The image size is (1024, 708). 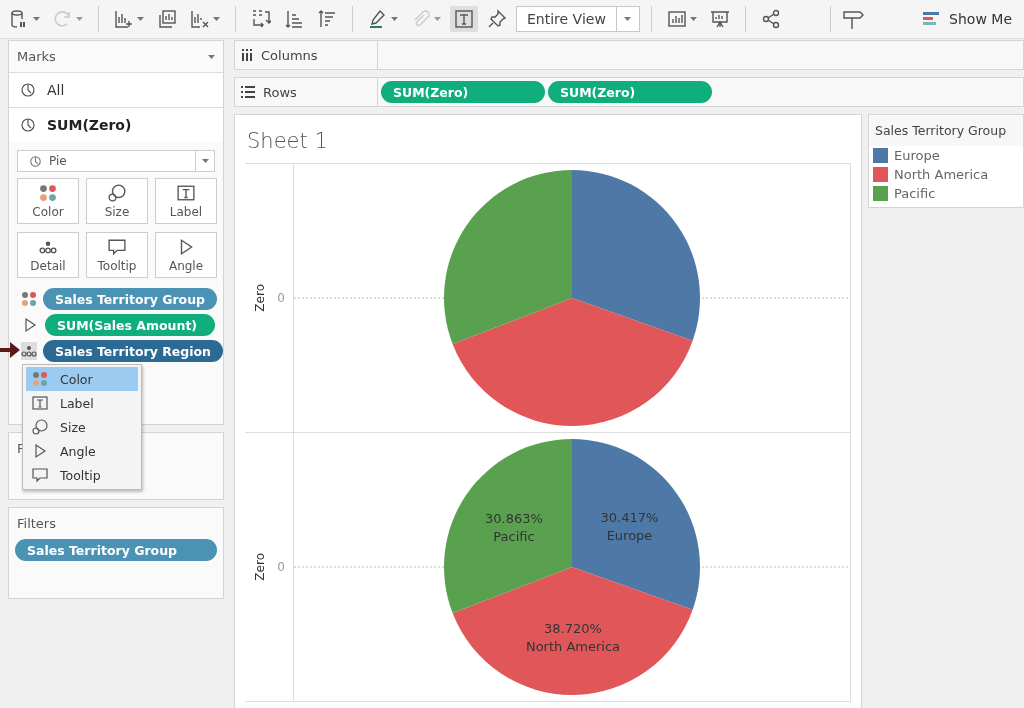 I want to click on card-title: Marks, so click(x=36, y=56).